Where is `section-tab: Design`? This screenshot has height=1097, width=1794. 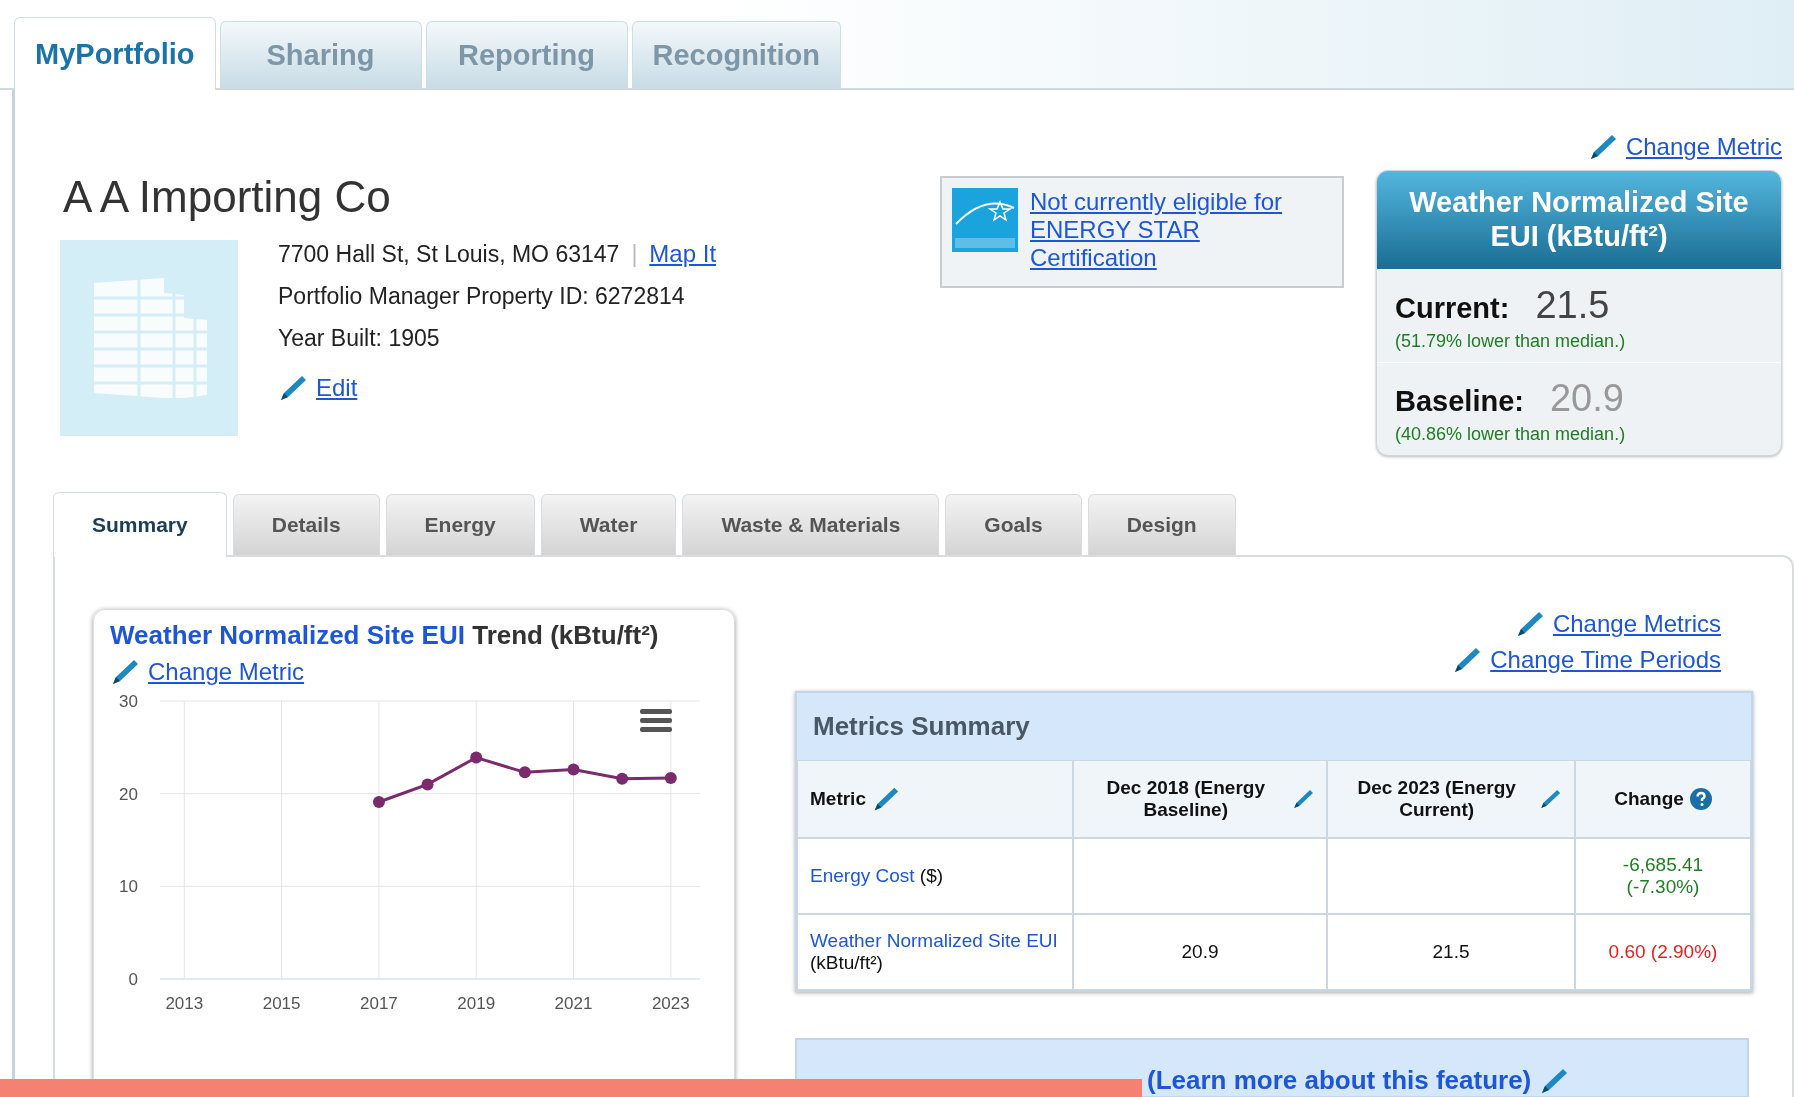
section-tab: Design is located at coordinates (1161, 524).